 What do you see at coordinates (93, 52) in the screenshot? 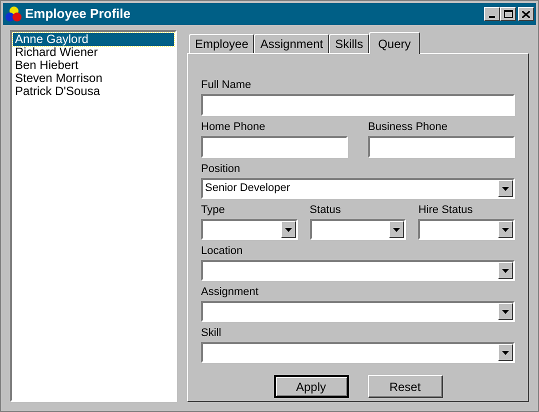
I see `list-item: Richard Wiener` at bounding box center [93, 52].